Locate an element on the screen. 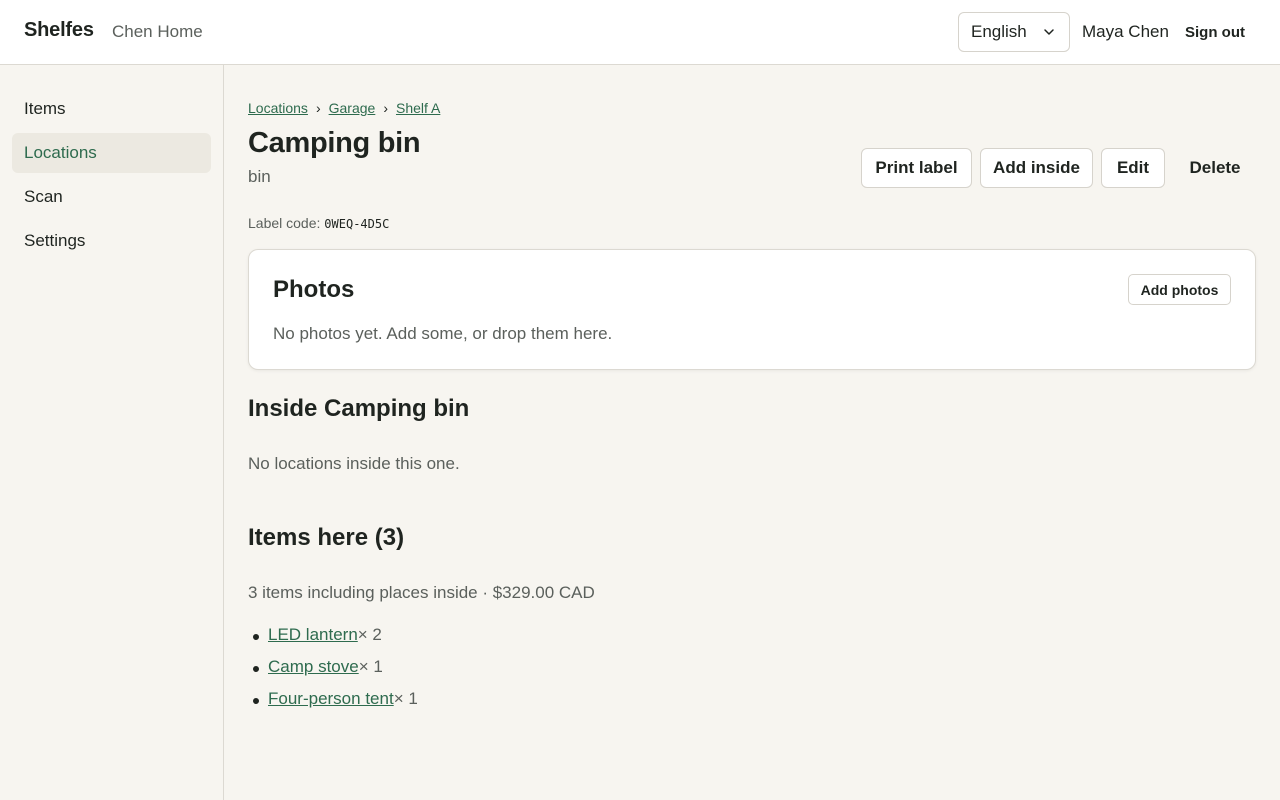  items-section-title: Items here (3) is located at coordinates (326, 537).